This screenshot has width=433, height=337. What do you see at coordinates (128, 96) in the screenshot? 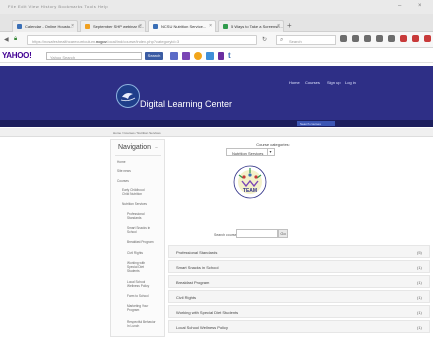
I see `site-logo-icon` at bounding box center [128, 96].